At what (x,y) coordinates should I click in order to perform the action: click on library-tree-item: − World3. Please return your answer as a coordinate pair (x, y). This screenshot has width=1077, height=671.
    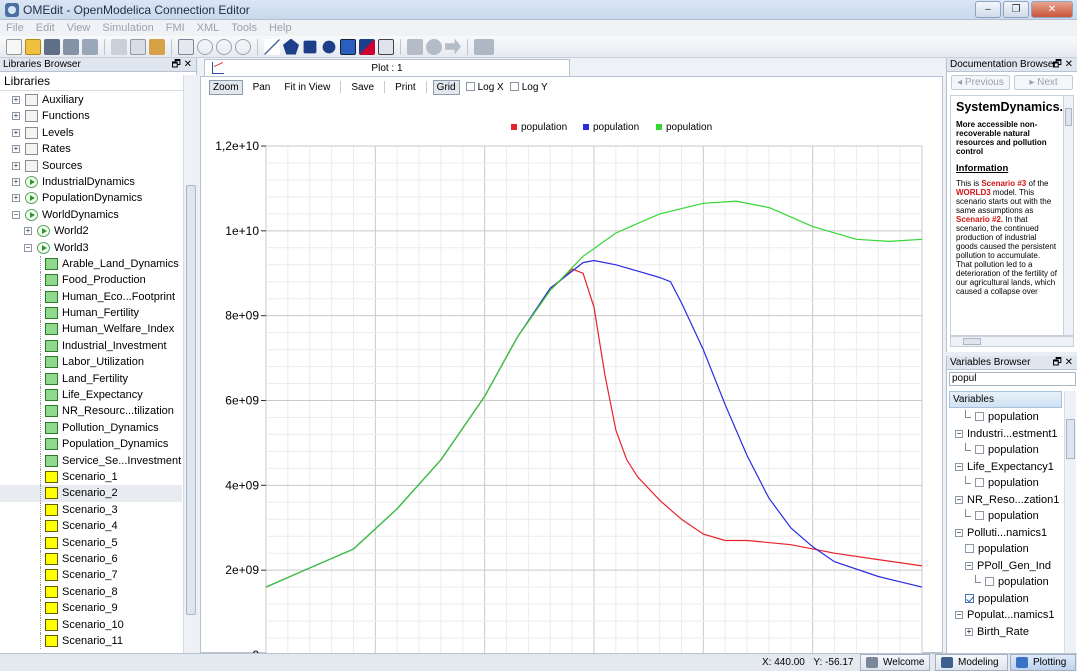
    Looking at the image, I should click on (91, 248).